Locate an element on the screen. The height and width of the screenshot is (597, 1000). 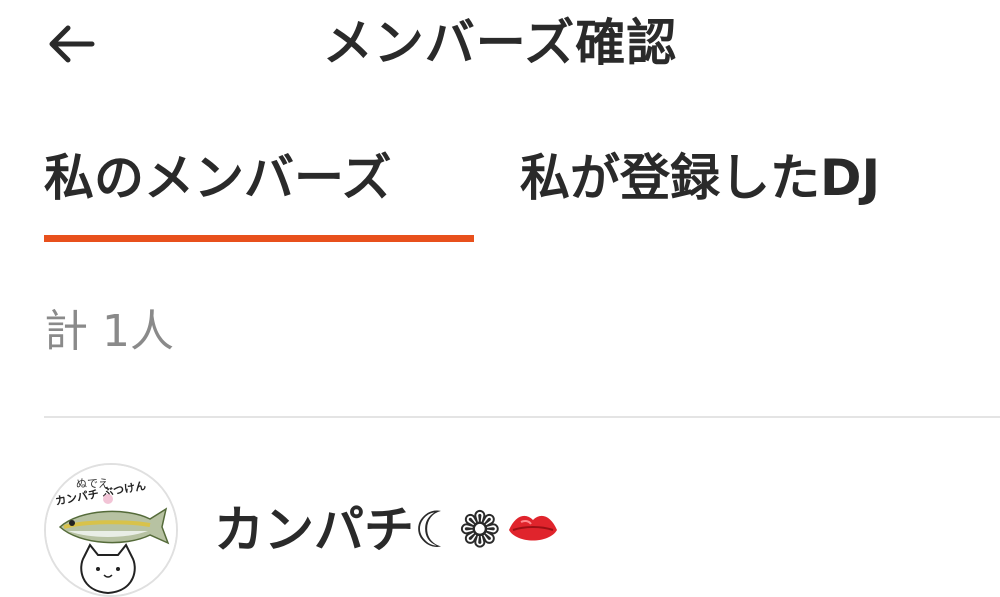
tab-my-members: 私のメンバーズ is located at coordinates (259, 191).